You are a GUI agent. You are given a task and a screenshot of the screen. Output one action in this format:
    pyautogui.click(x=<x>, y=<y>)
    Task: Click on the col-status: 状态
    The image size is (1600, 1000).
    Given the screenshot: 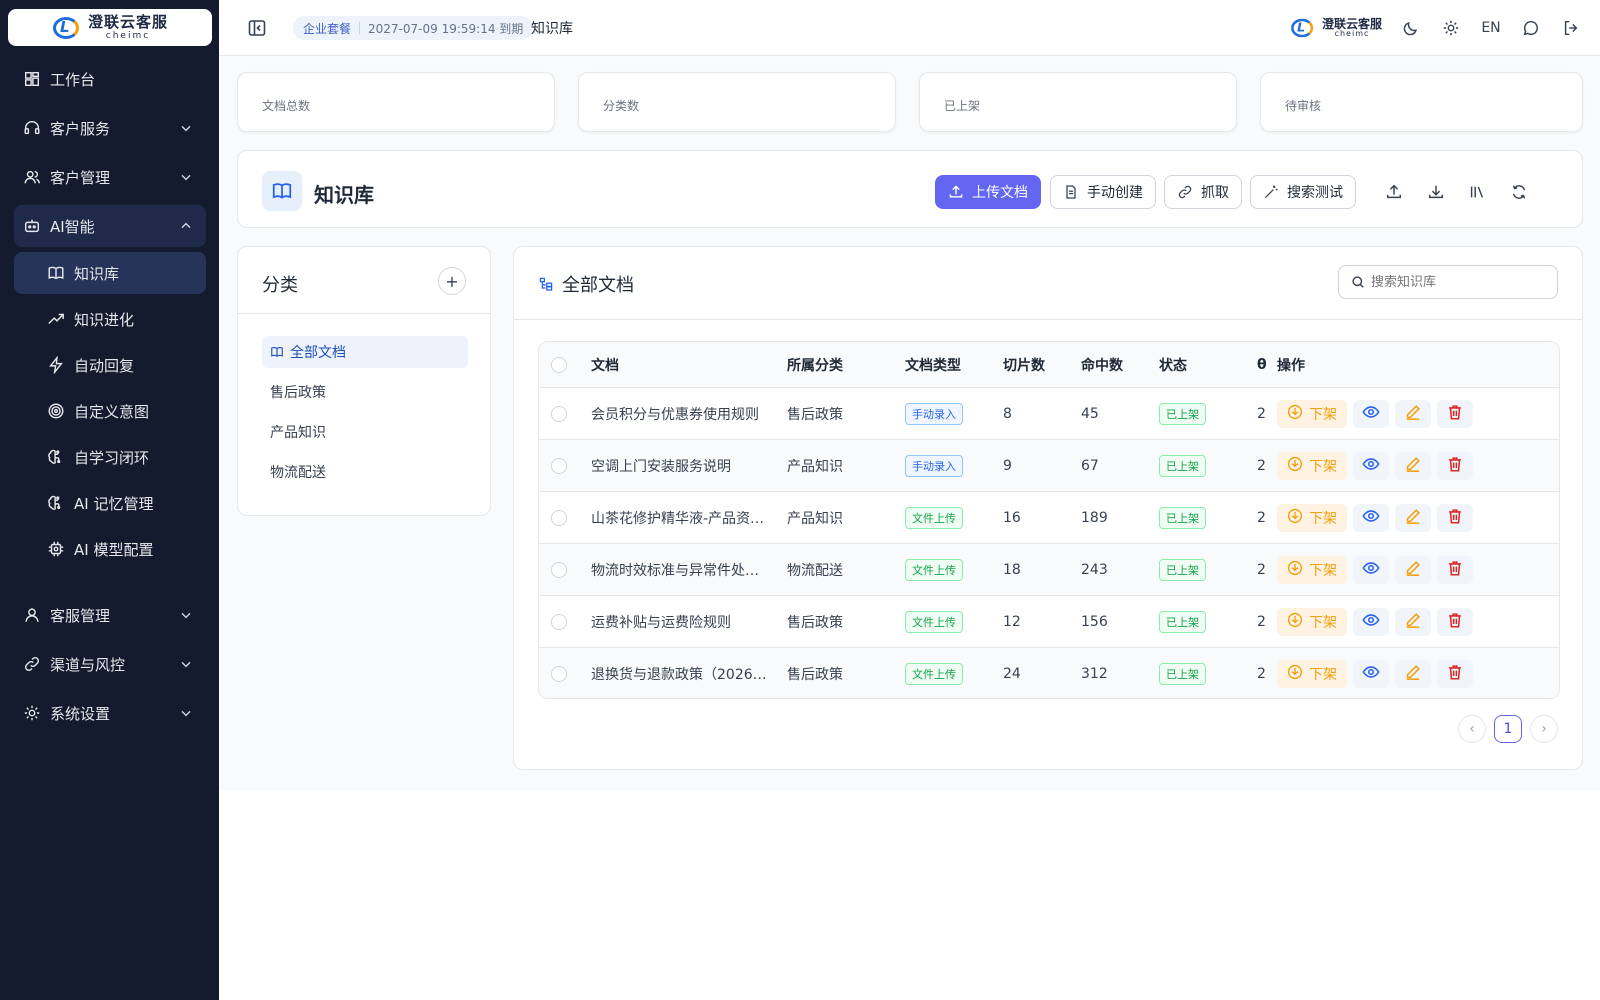 What is the action you would take?
    pyautogui.click(x=1173, y=365)
    